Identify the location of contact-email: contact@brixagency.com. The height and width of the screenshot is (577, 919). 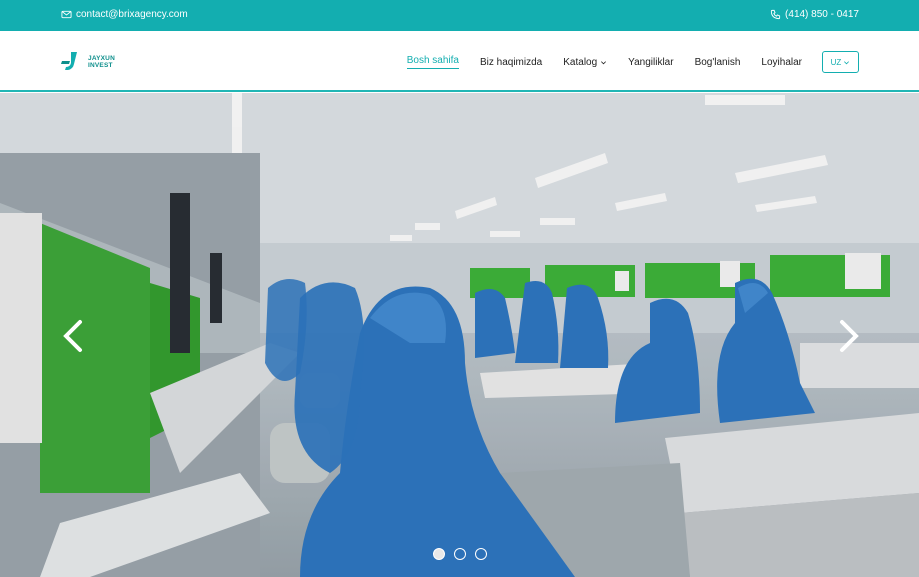
(124, 14).